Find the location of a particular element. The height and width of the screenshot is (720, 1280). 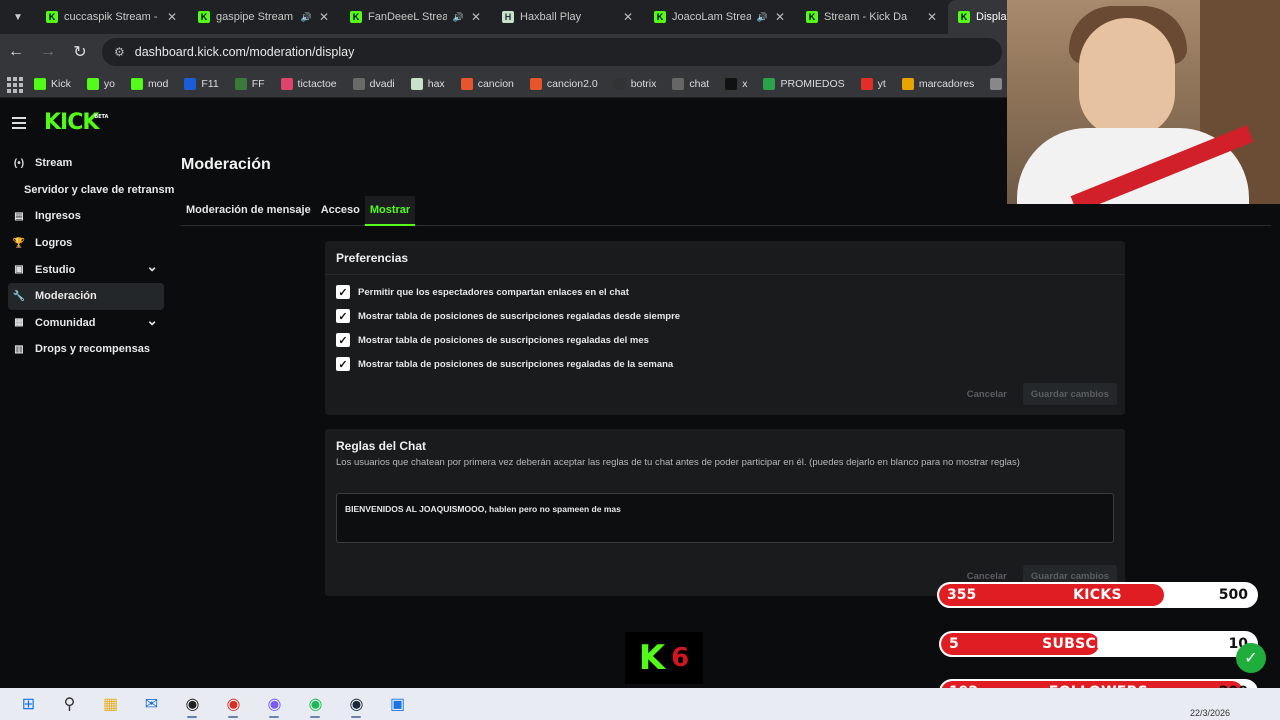

apps-grid-icon is located at coordinates (14, 84).